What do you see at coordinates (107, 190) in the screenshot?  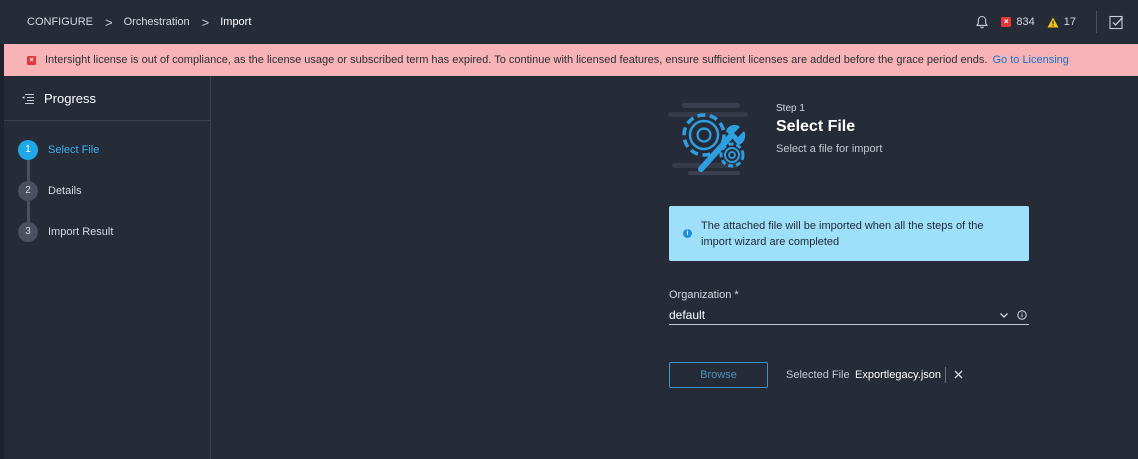 I see `wizard-step-details: 2 Details` at bounding box center [107, 190].